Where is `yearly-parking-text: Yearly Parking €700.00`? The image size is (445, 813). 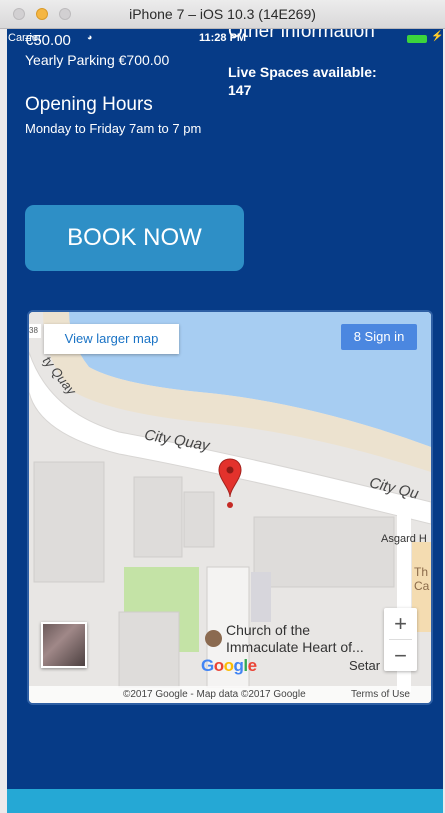
yearly-parking-text: Yearly Parking €700.00 is located at coordinates (97, 60).